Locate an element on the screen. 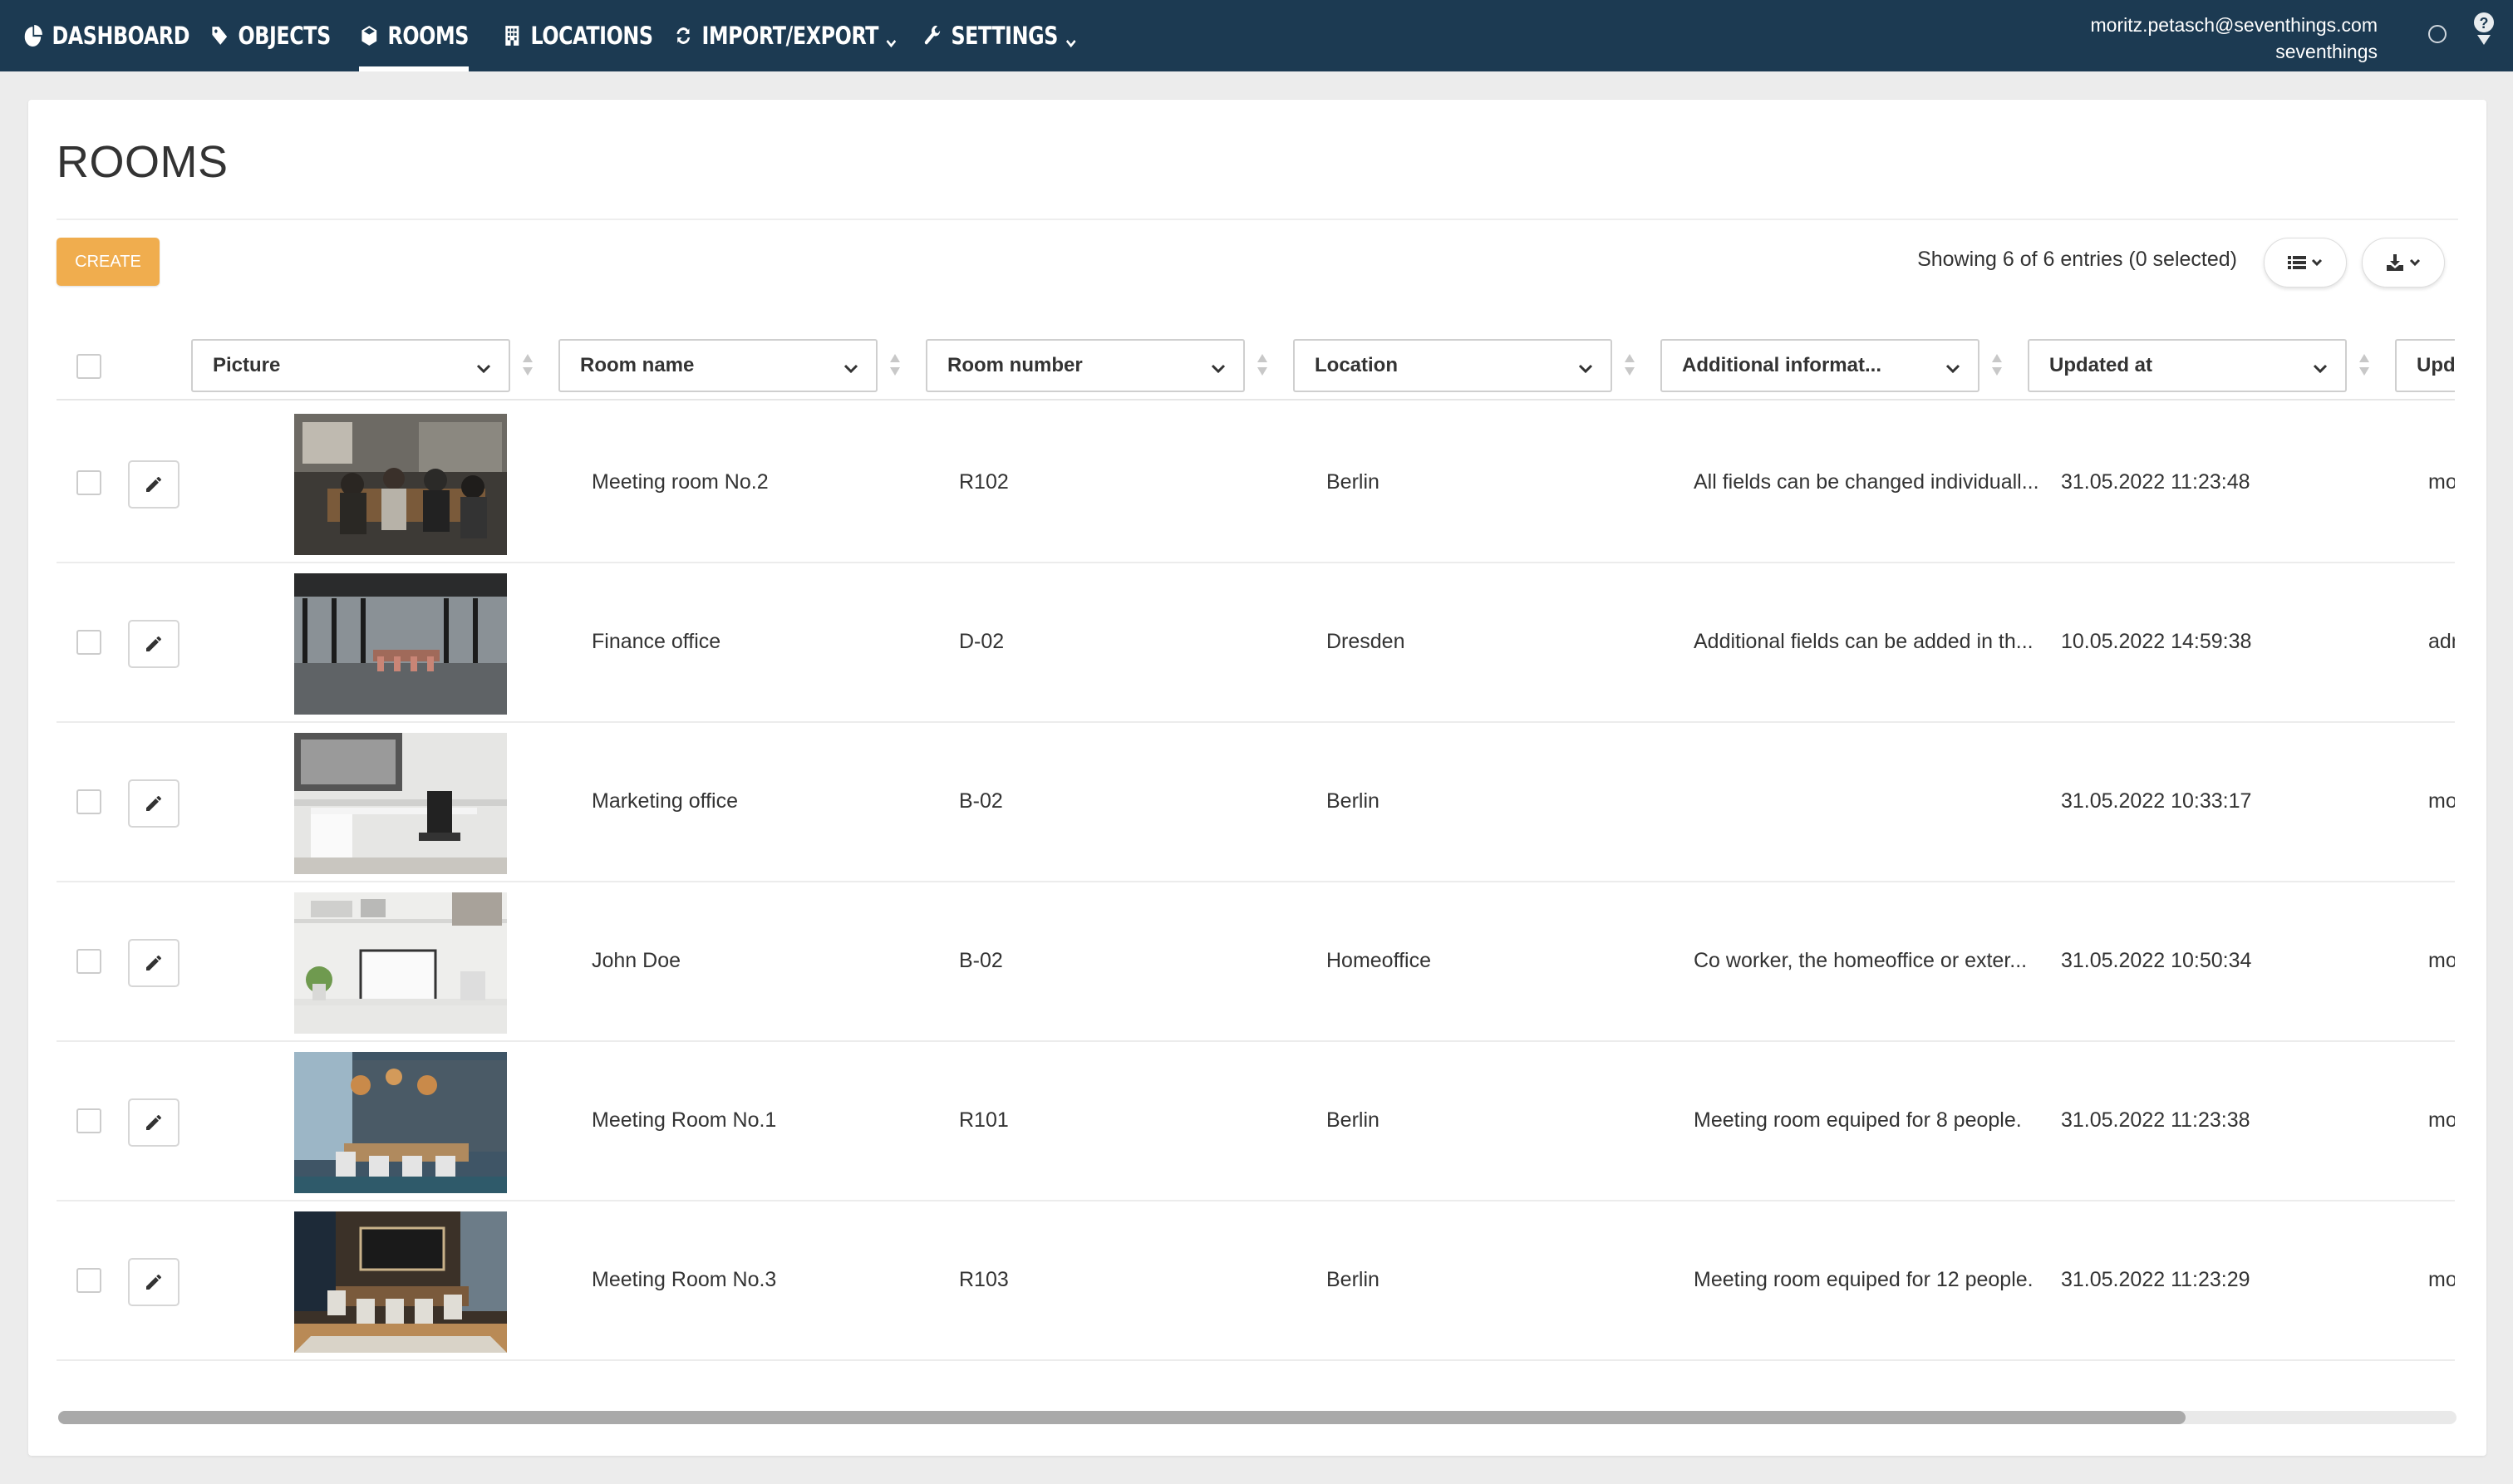 This screenshot has height=1484, width=2513. room-updated-by: admin is located at coordinates (2441, 641).